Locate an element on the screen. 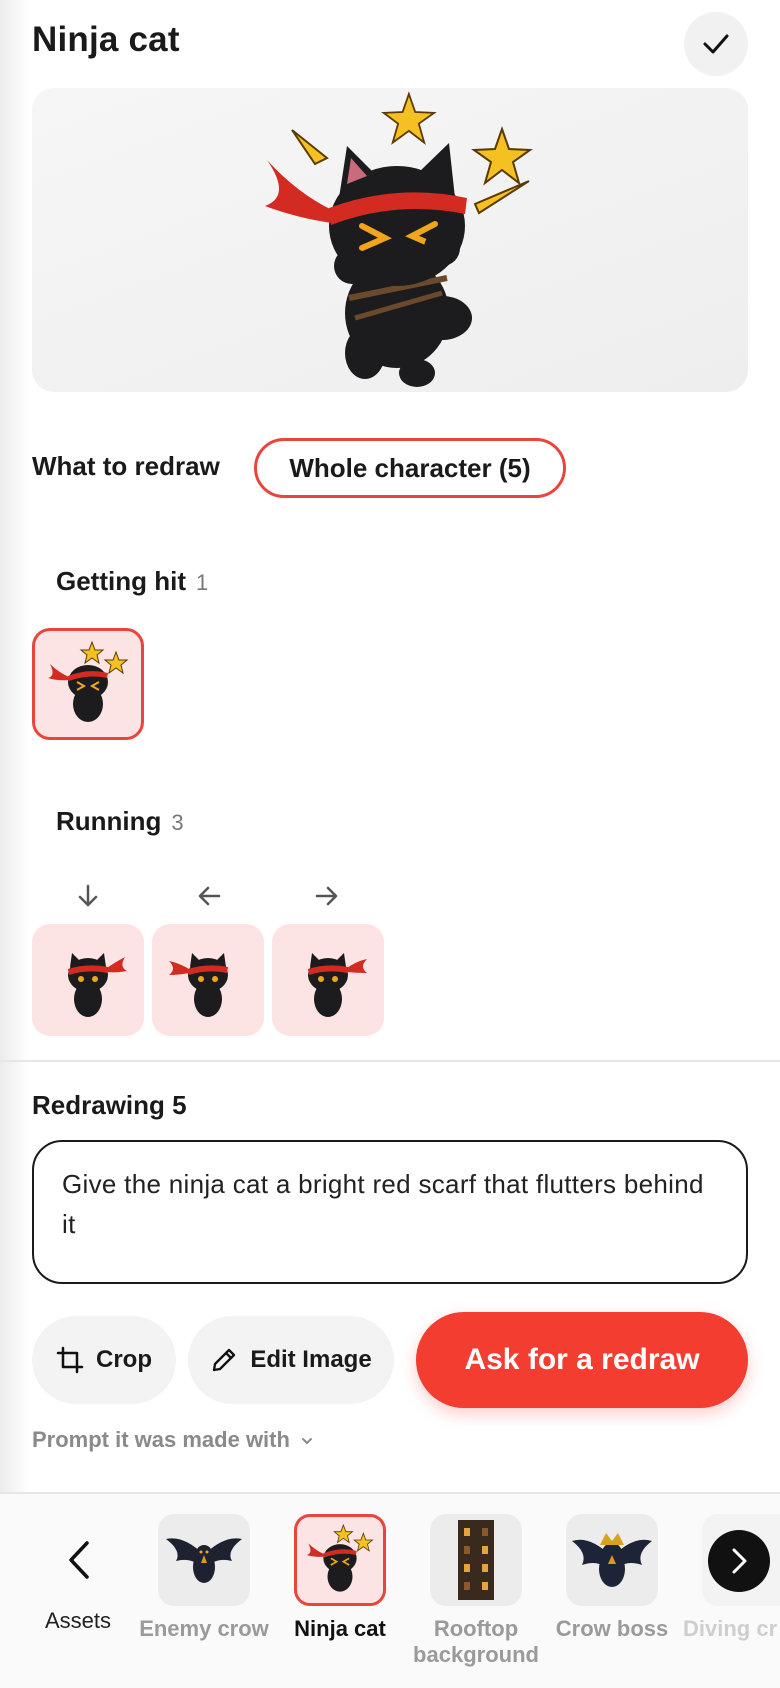 The height and width of the screenshot is (1688, 780). scroll-next-button is located at coordinates (739, 1561).